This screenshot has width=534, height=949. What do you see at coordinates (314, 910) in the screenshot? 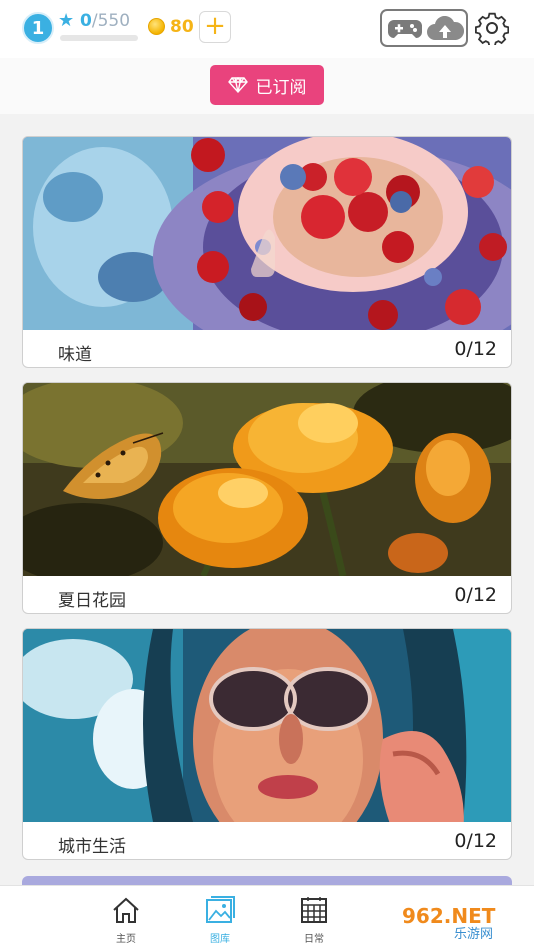
I see `calendar-icon` at bounding box center [314, 910].